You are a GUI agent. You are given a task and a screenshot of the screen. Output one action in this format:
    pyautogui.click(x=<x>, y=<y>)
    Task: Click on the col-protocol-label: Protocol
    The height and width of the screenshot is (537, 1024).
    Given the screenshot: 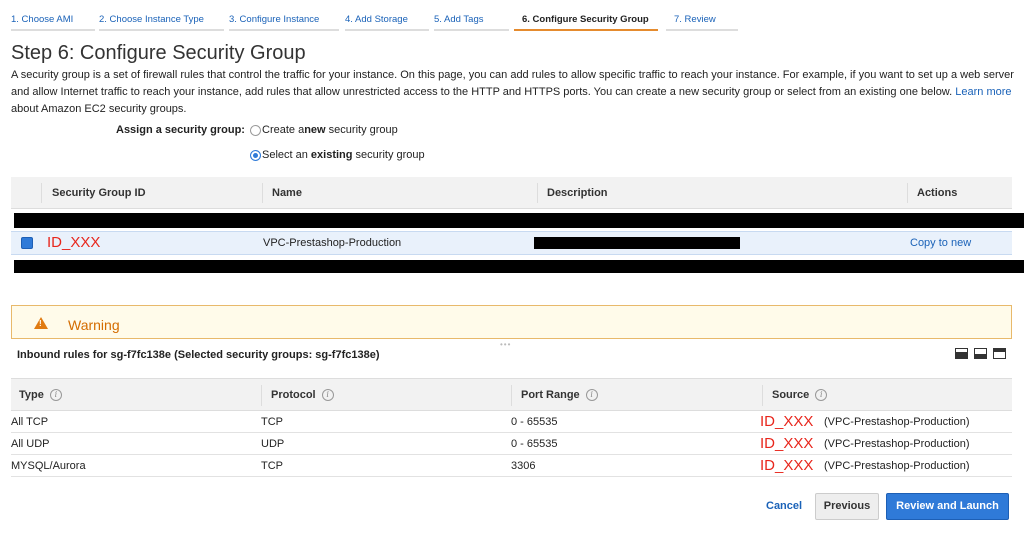 What is the action you would take?
    pyautogui.click(x=293, y=395)
    